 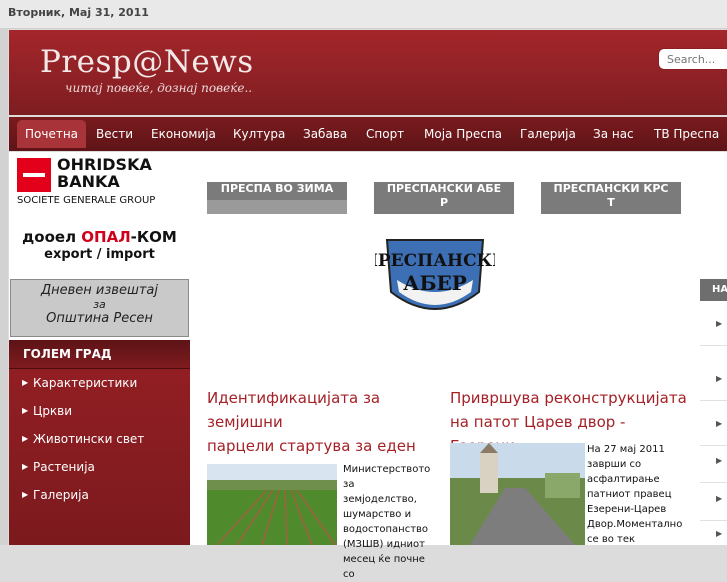 I want to click on left-edge-strip, so click(x=4, y=286).